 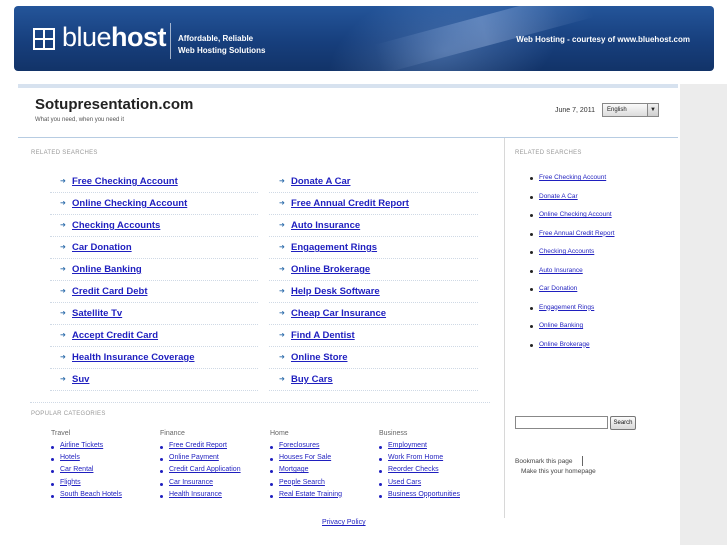 What do you see at coordinates (76, 469) in the screenshot?
I see `category-link: Car Rental` at bounding box center [76, 469].